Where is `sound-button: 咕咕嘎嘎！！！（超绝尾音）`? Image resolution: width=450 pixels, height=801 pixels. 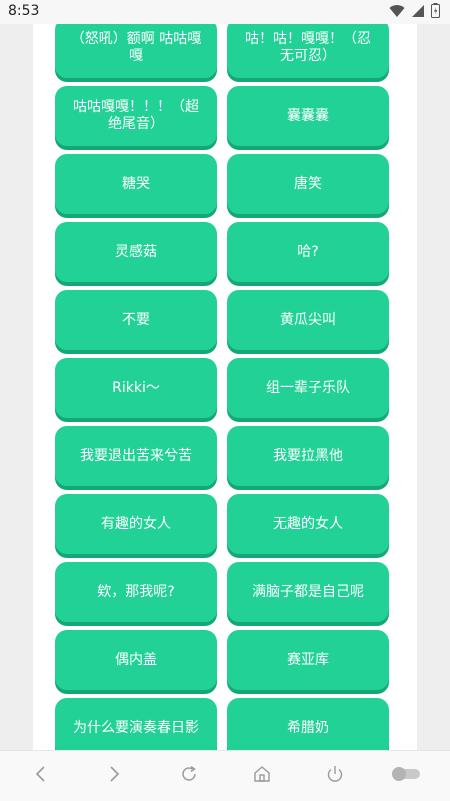
sound-button: 咕咕嘎嘎！！！（超绝尾音） is located at coordinates (136, 116).